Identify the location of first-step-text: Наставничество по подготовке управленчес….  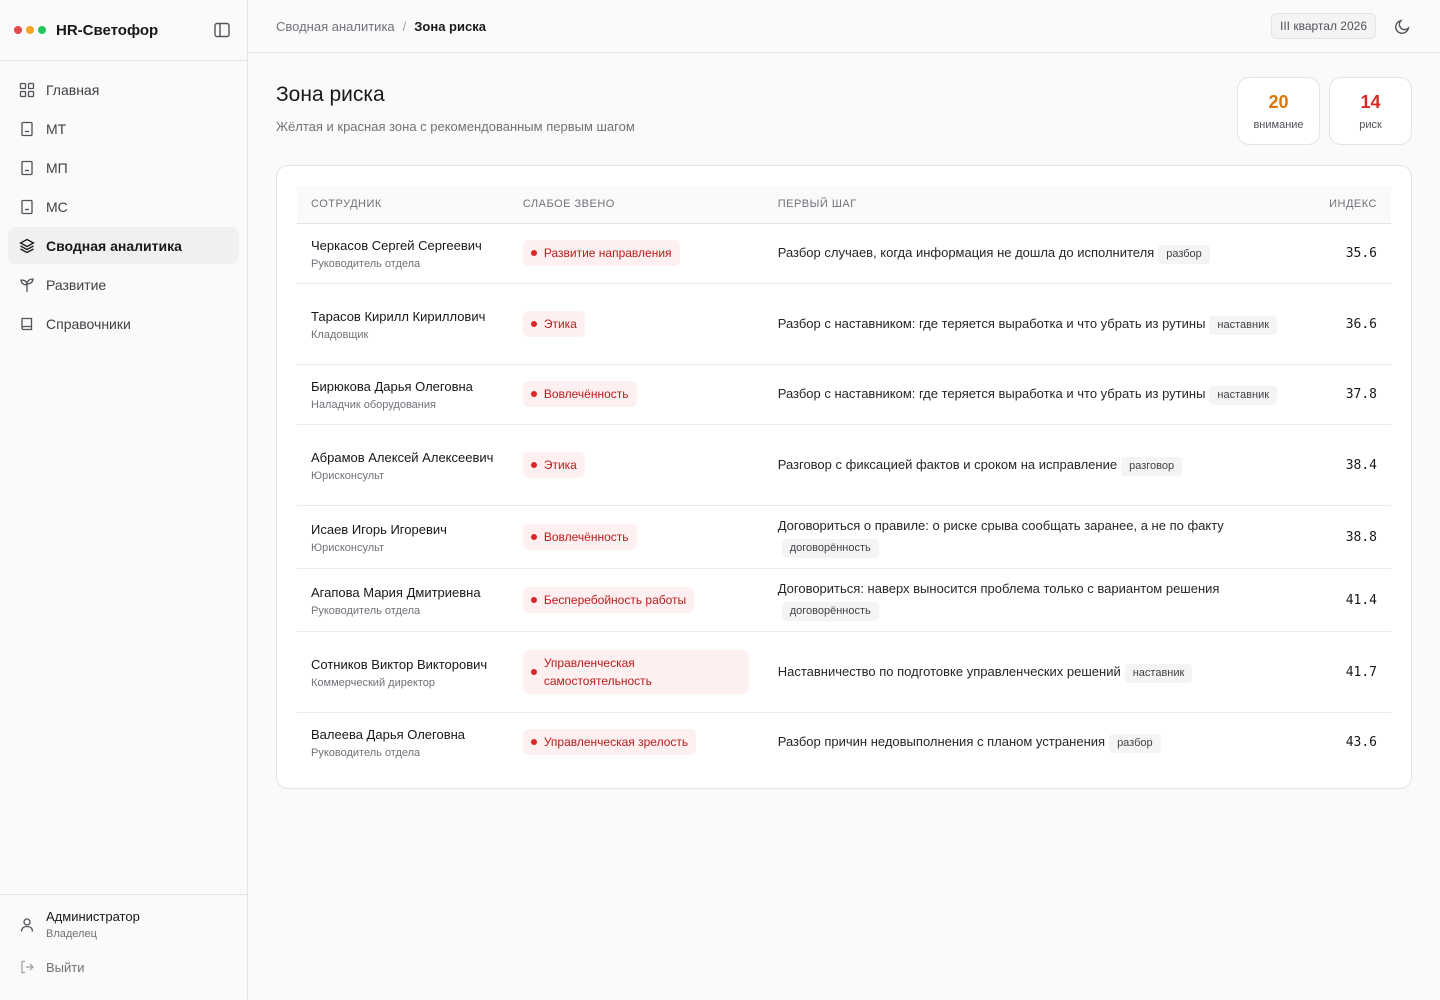
(949, 671).